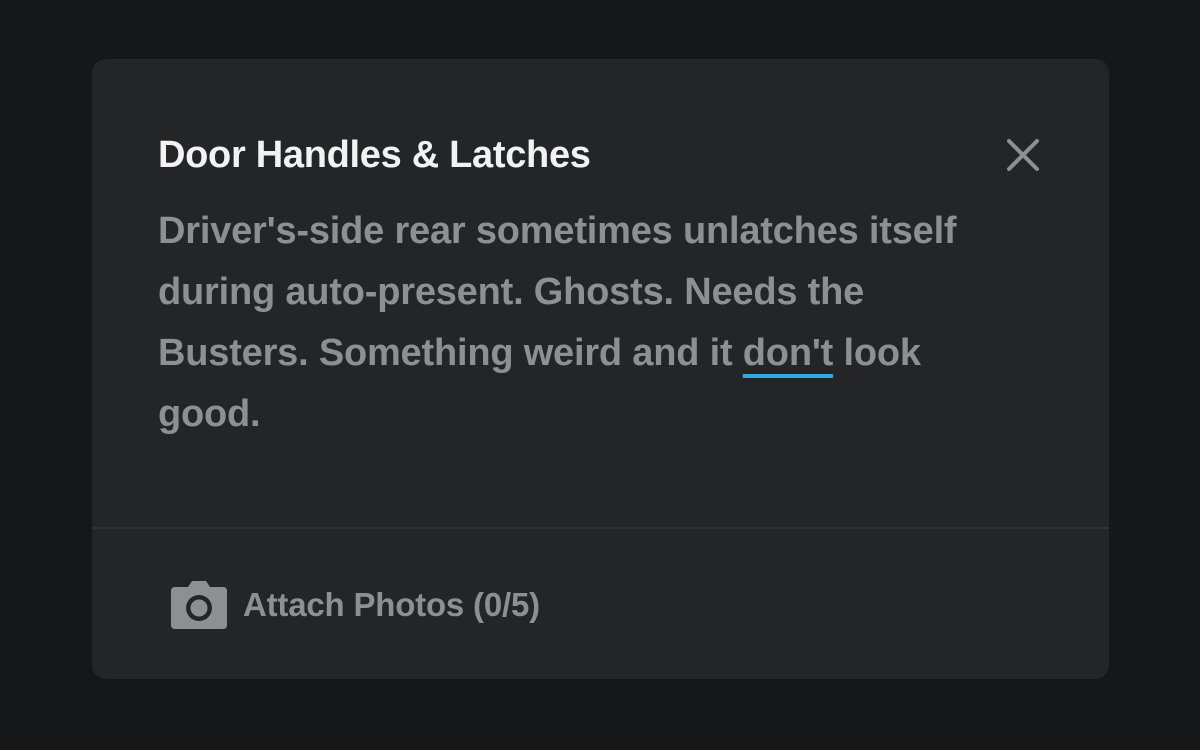  I want to click on card-header: Door Handles & Latches, so click(600, 155).